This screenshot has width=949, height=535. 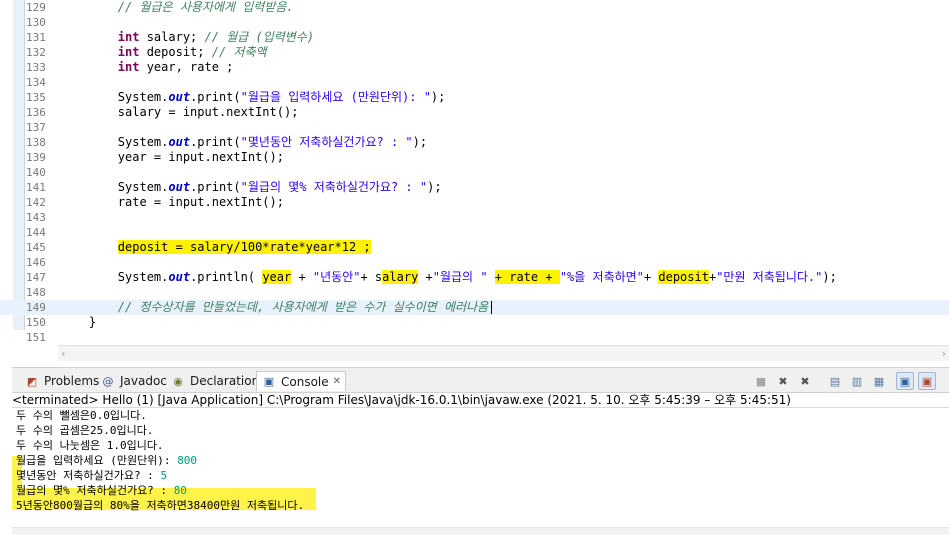 What do you see at coordinates (277, 277) in the screenshot?
I see `highlighted-token: year` at bounding box center [277, 277].